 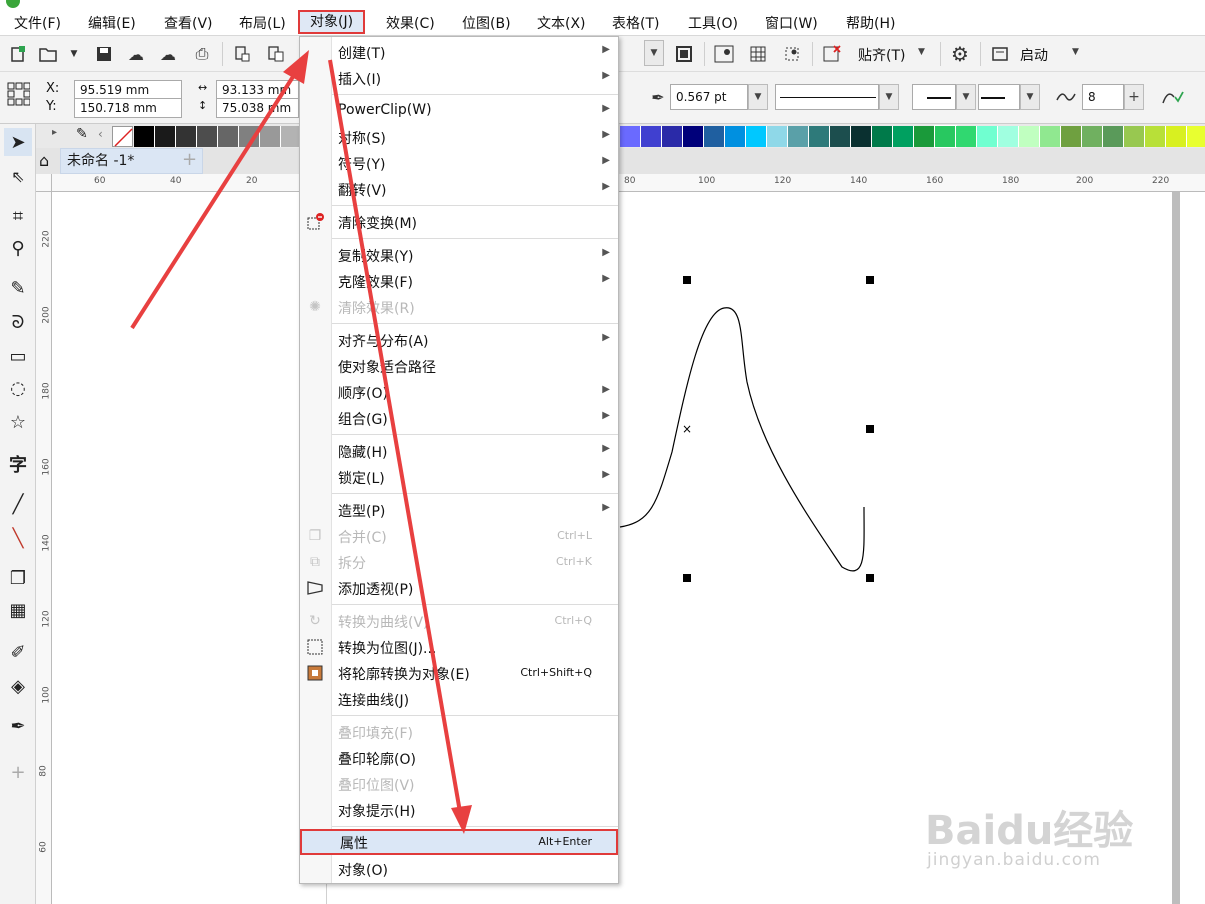 I want to click on rectangle-tool-icon: ▭, so click(x=18, y=356).